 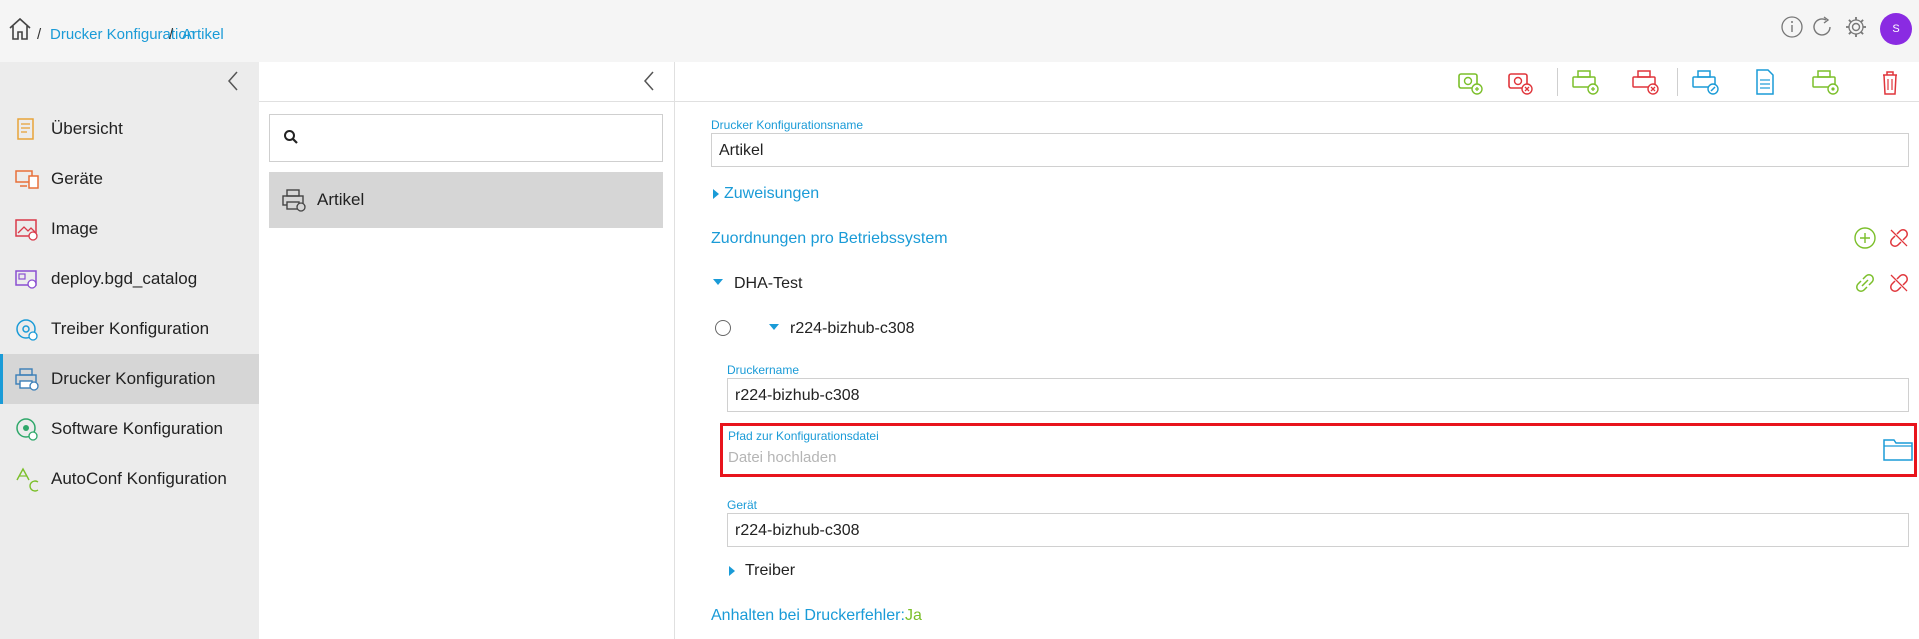 I want to click on sidebar-item-label: Image, so click(x=75, y=228).